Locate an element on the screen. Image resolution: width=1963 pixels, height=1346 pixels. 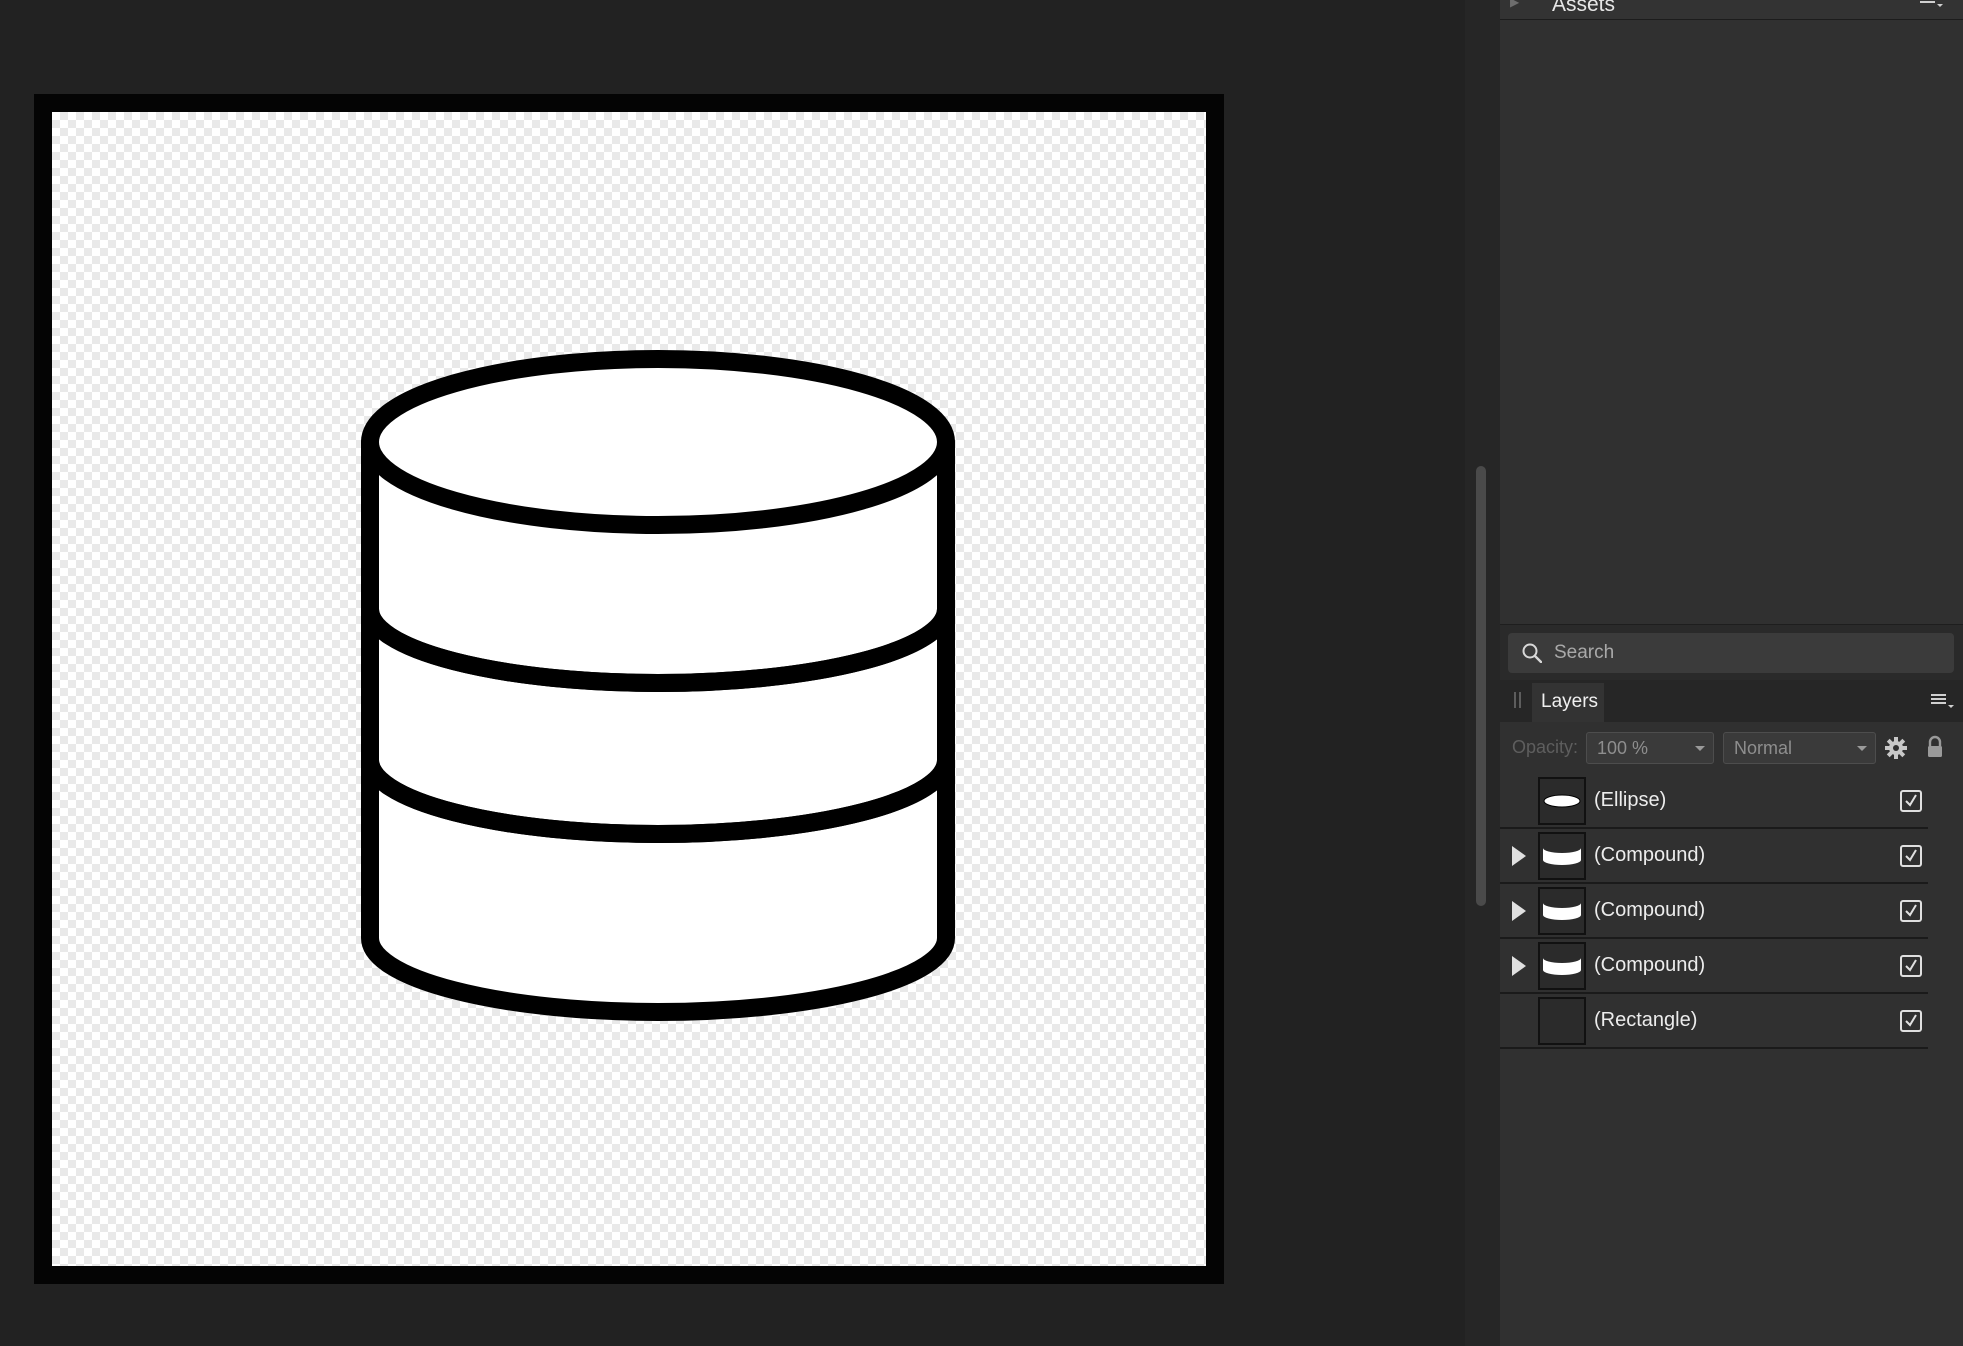
layer-row: (Ellipse) is located at coordinates (1714, 801).